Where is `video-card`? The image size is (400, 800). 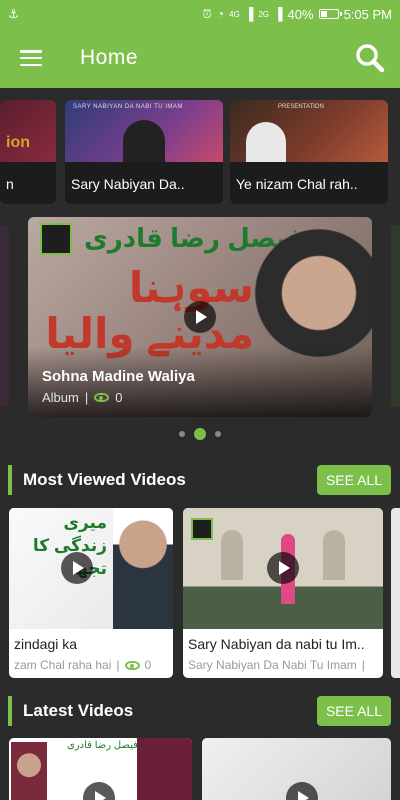
video-card is located at coordinates (296, 769).